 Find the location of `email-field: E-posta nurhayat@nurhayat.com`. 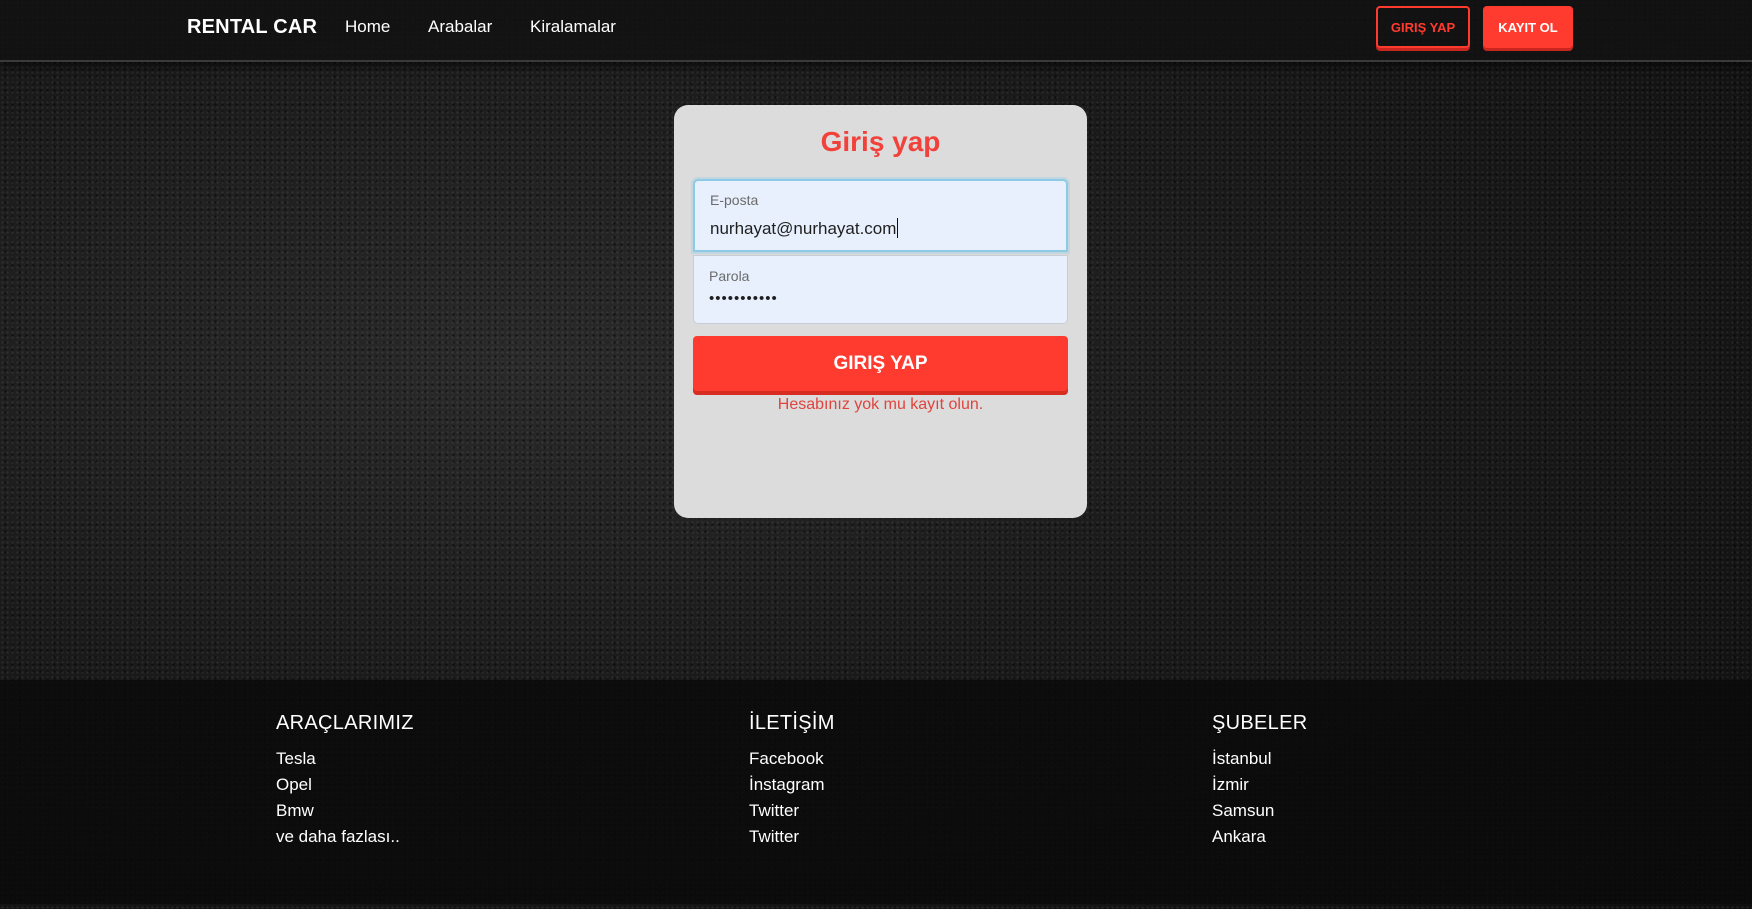

email-field: E-posta nurhayat@nurhayat.com is located at coordinates (880, 215).